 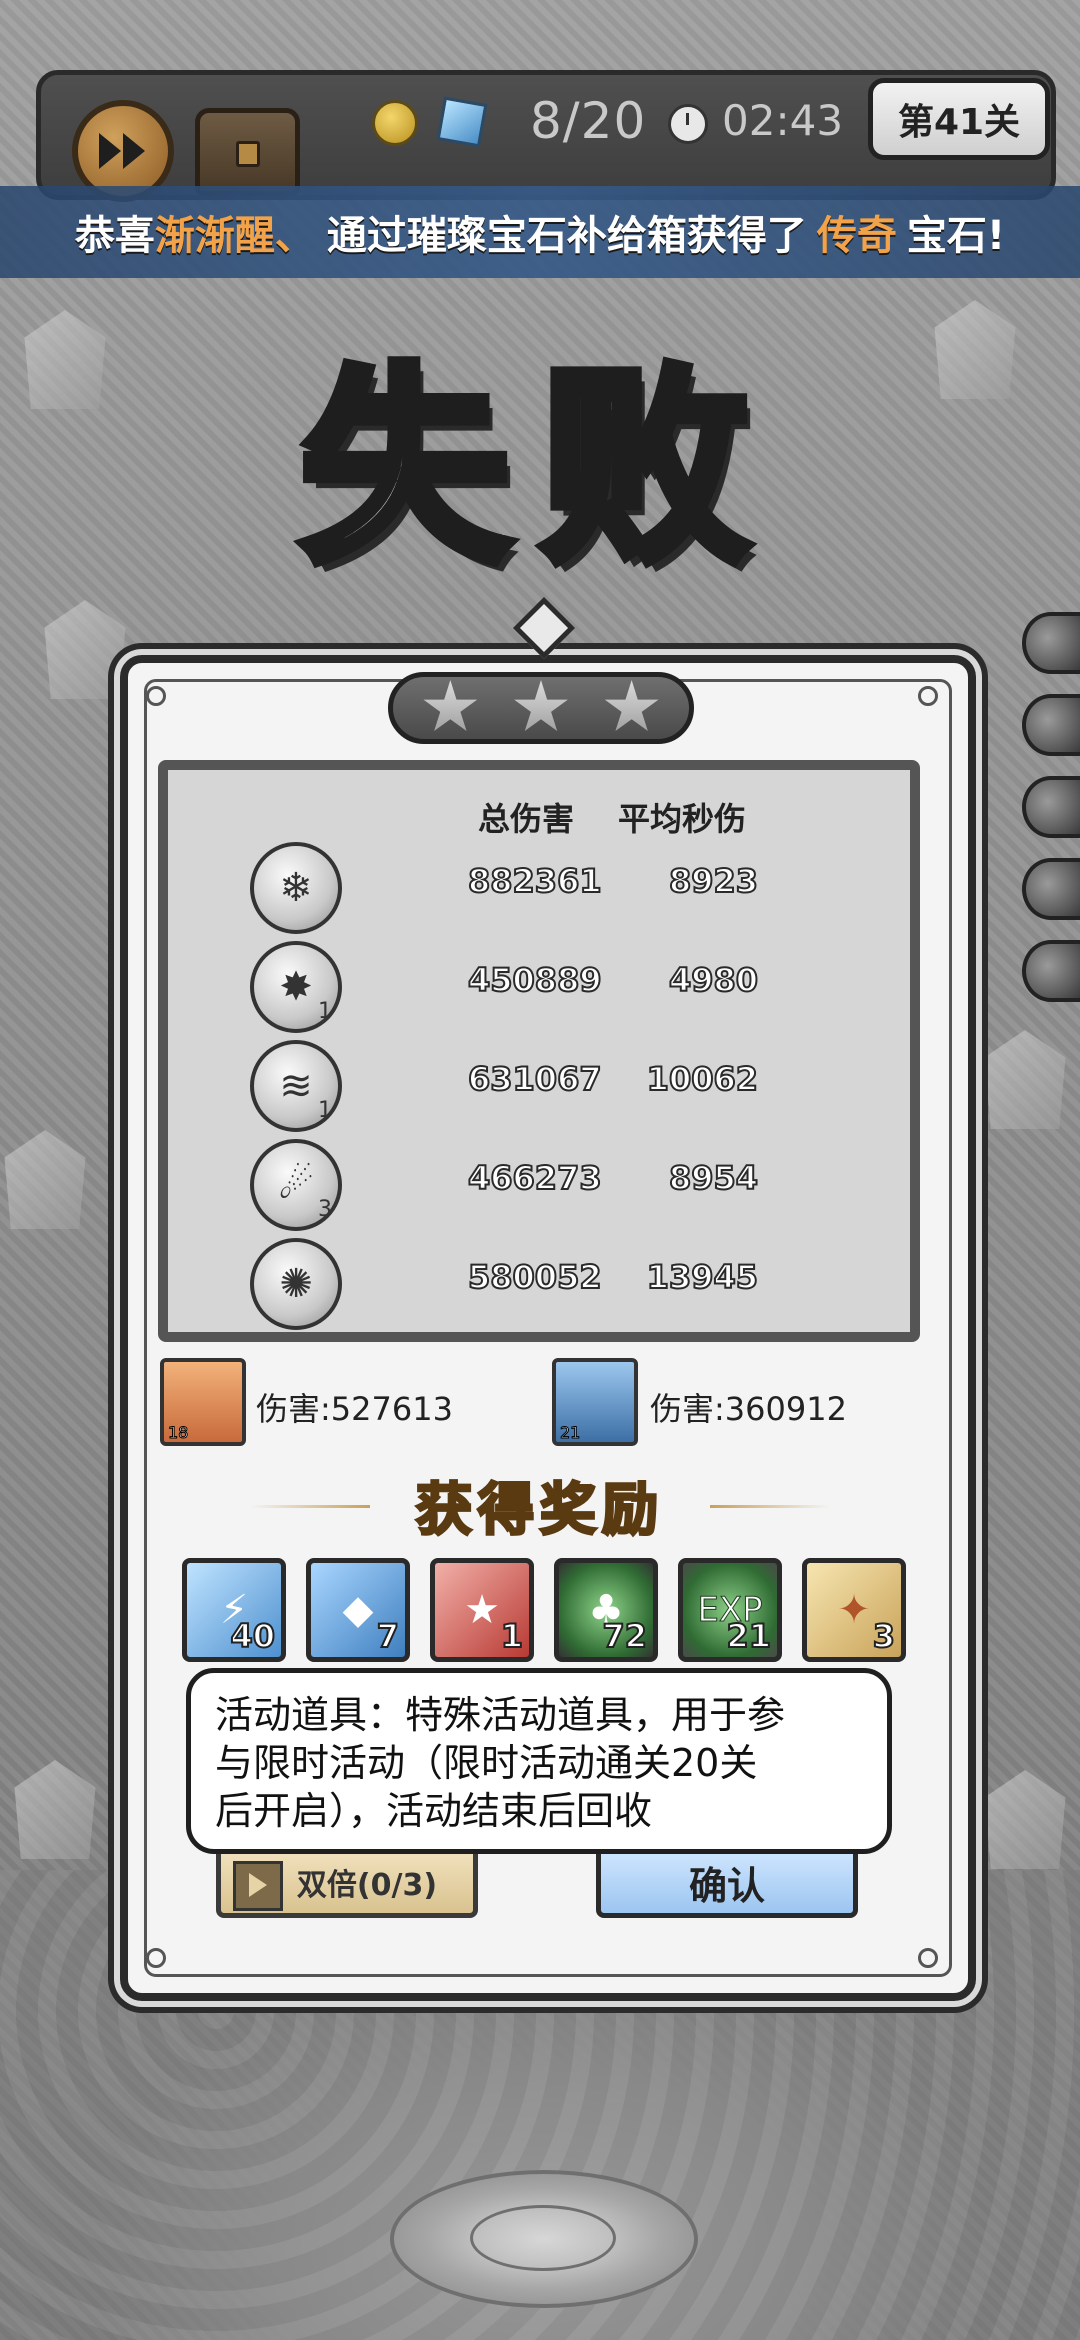 What do you see at coordinates (234, 236) in the screenshot?
I see `announcement-player-name: 渐渐醒、` at bounding box center [234, 236].